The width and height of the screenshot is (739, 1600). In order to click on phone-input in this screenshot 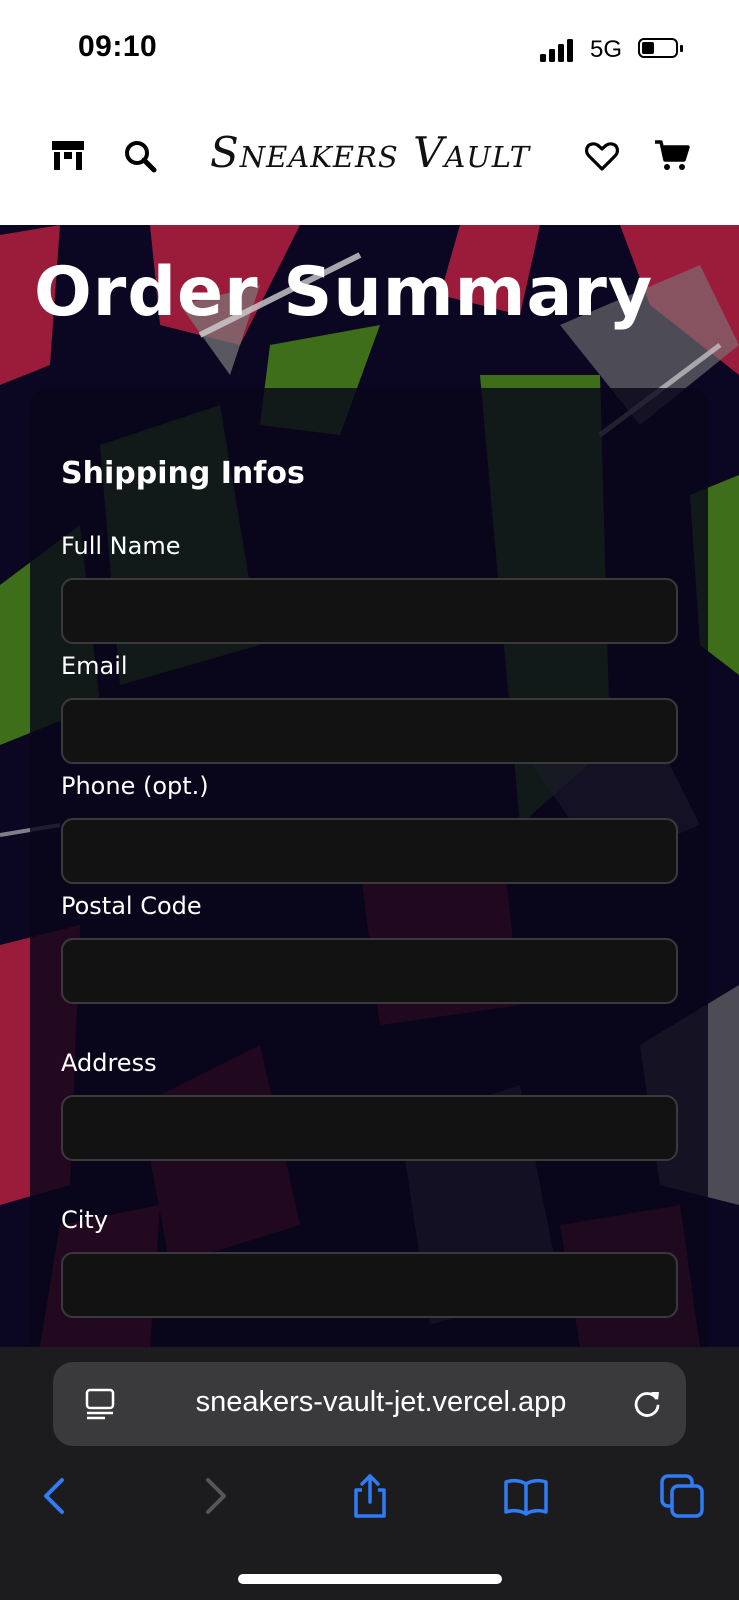, I will do `click(369, 851)`.